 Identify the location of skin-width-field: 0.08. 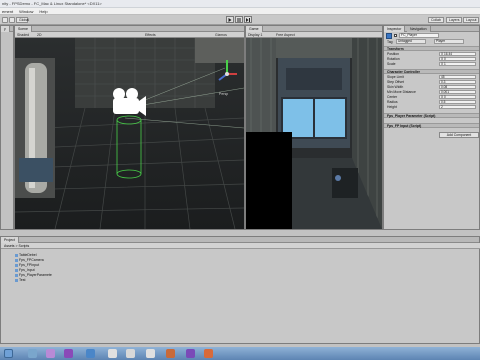
(457, 87).